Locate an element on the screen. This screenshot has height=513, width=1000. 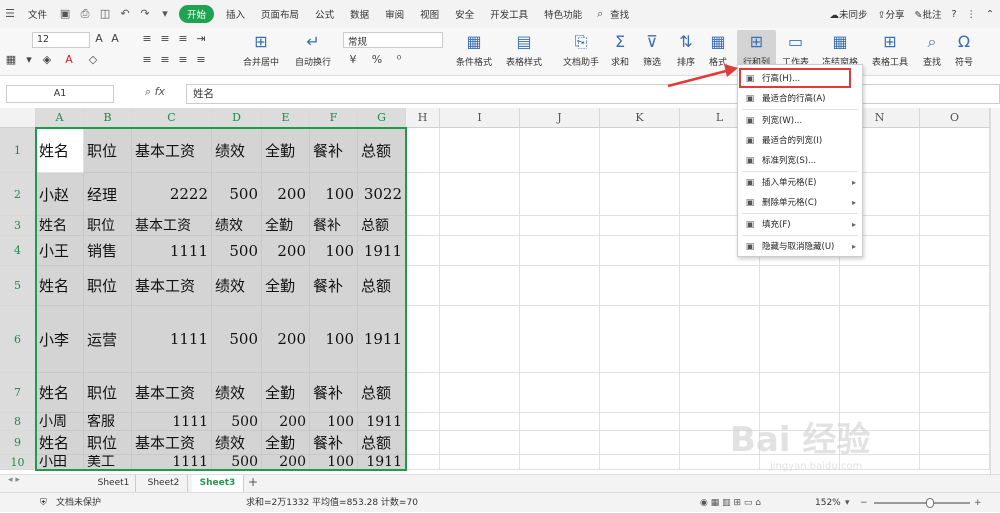
freeze-button: ▦ 冻结窗格 is located at coordinates (840, 50).